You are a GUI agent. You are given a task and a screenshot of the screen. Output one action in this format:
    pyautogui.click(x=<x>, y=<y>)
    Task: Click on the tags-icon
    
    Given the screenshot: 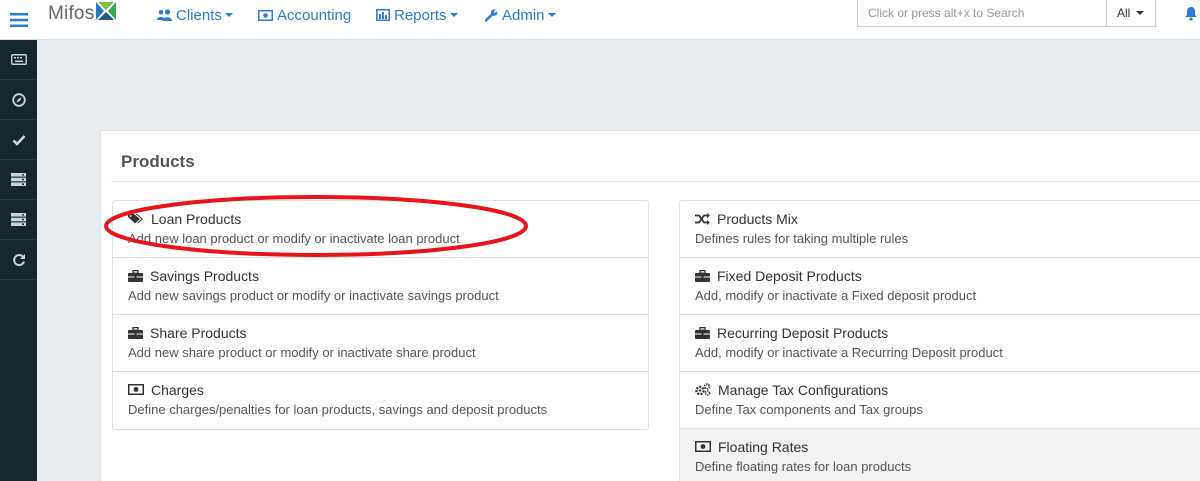 What is the action you would take?
    pyautogui.click(x=135, y=219)
    